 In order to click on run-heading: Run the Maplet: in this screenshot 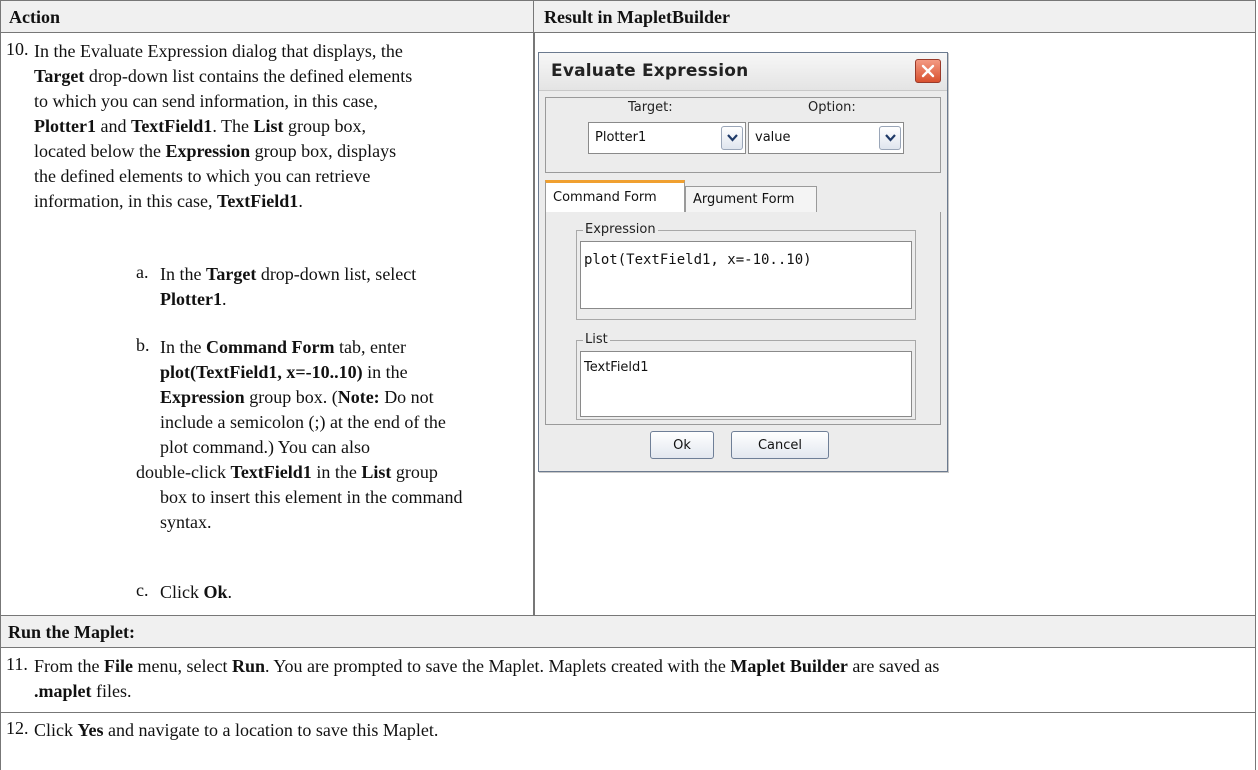, I will do `click(71, 632)`.